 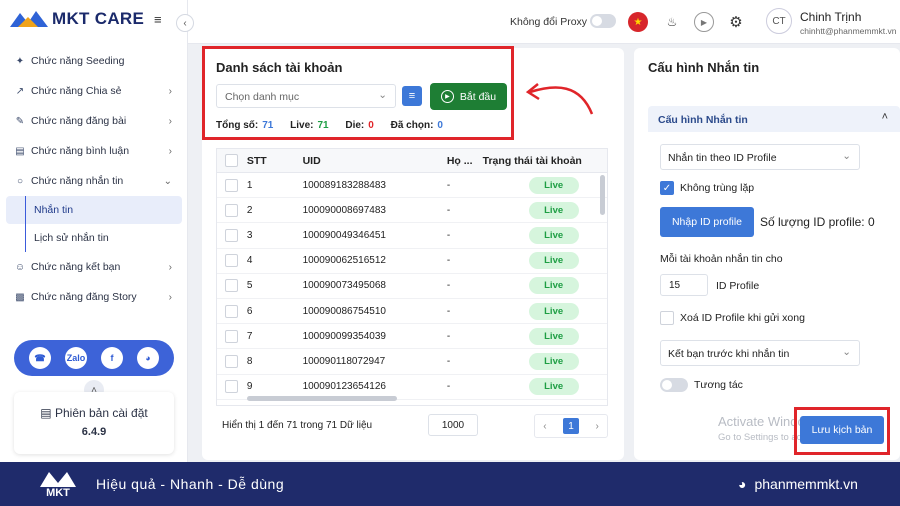 I want to click on sidebar-item-seeding: ✦ Chức năng Seeding, so click(x=94, y=61).